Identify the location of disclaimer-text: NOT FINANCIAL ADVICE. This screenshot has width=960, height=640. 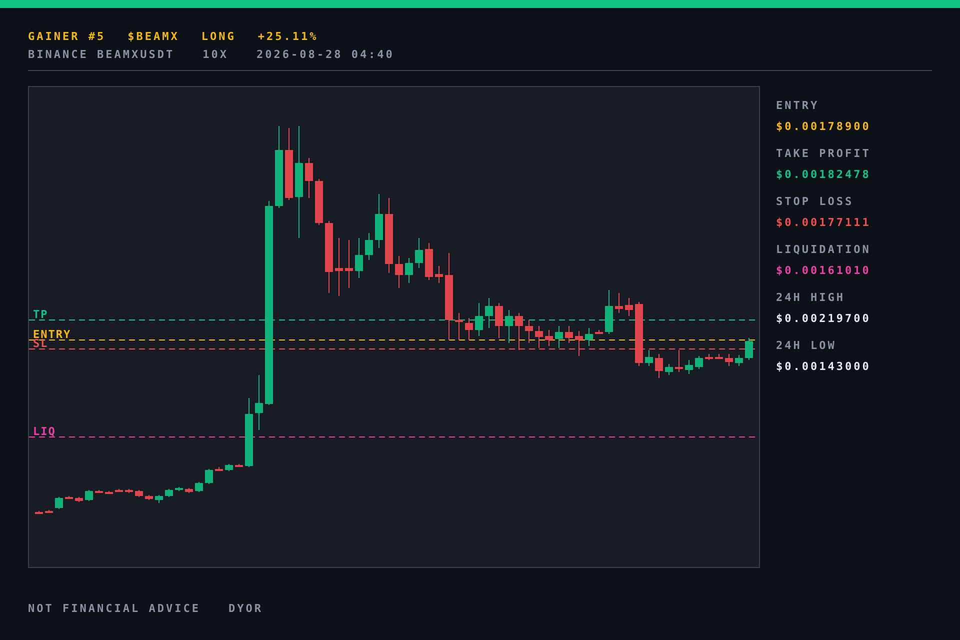
(114, 608).